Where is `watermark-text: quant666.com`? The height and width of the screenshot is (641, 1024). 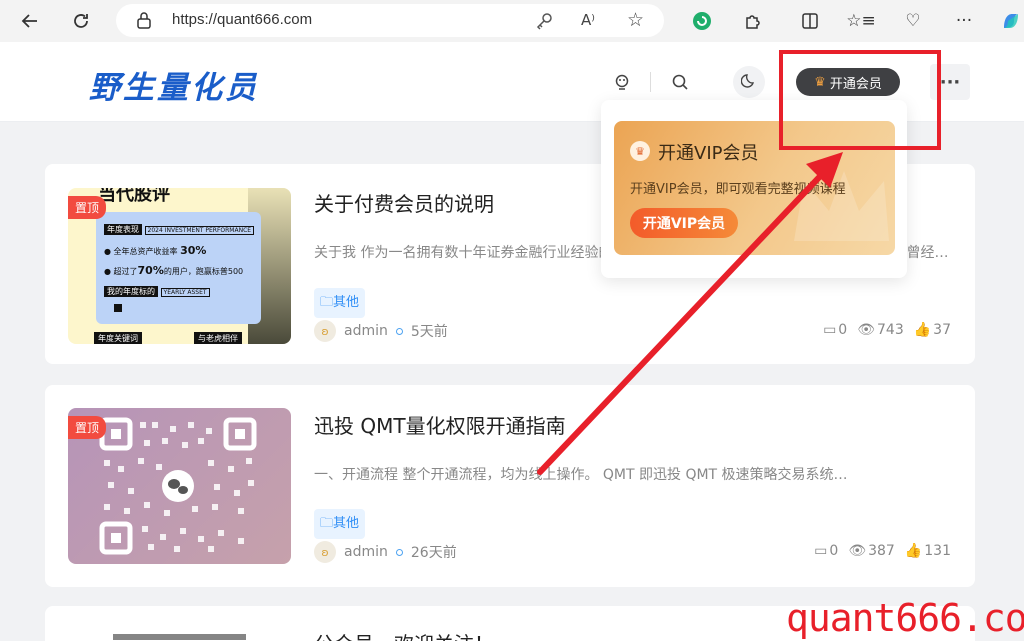
watermark-text: quant666.com is located at coordinates (905, 618).